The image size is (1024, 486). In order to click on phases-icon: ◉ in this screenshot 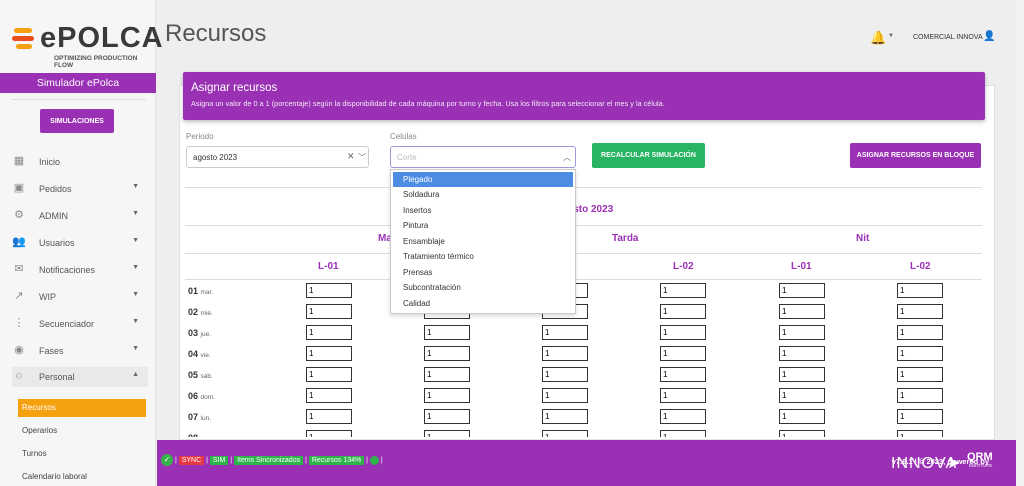, I will do `click(19, 350)`.